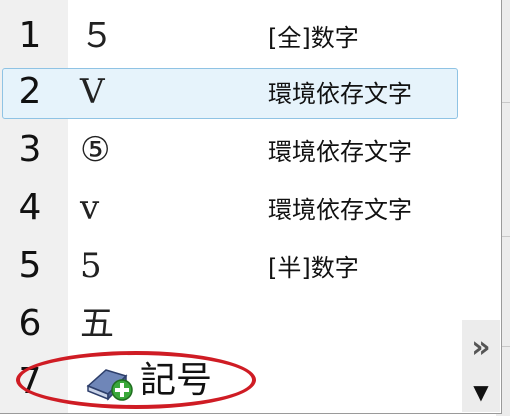 This screenshot has width=510, height=416. Describe the element at coordinates (231, 324) in the screenshot. I see `candidate-row-6: 6 五` at that location.